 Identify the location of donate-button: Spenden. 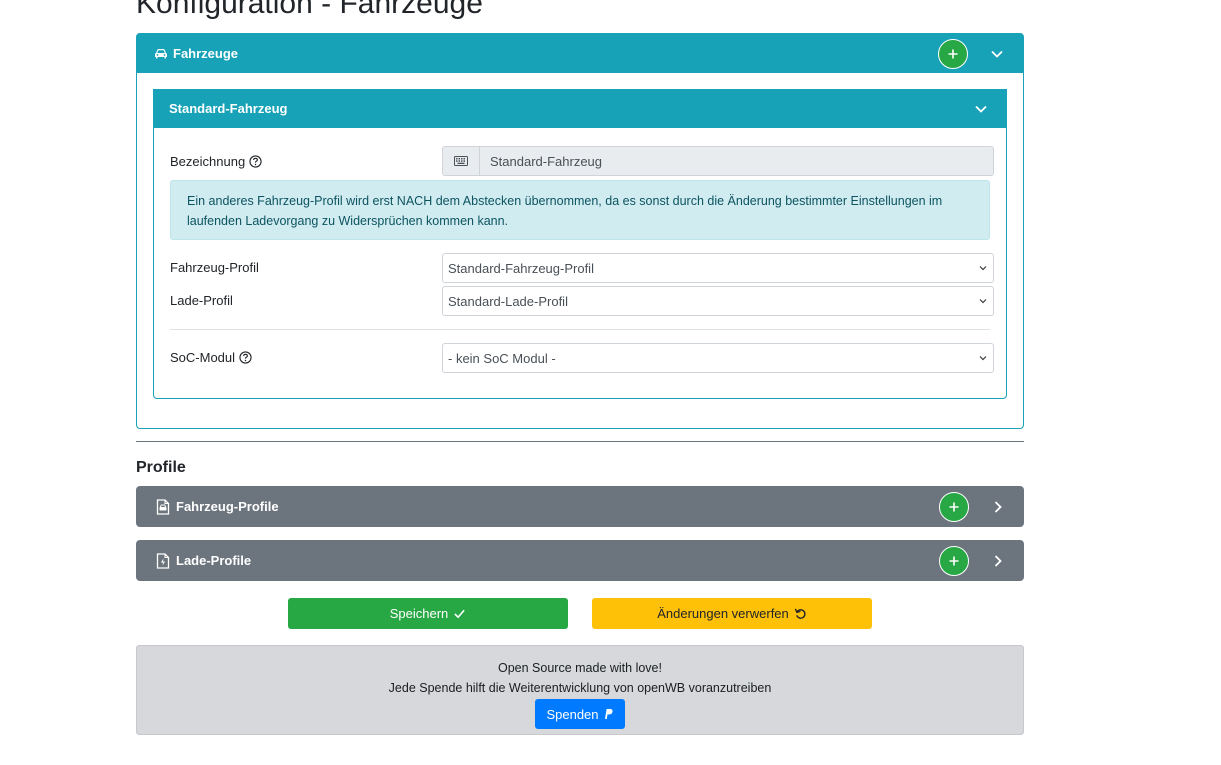
(580, 714).